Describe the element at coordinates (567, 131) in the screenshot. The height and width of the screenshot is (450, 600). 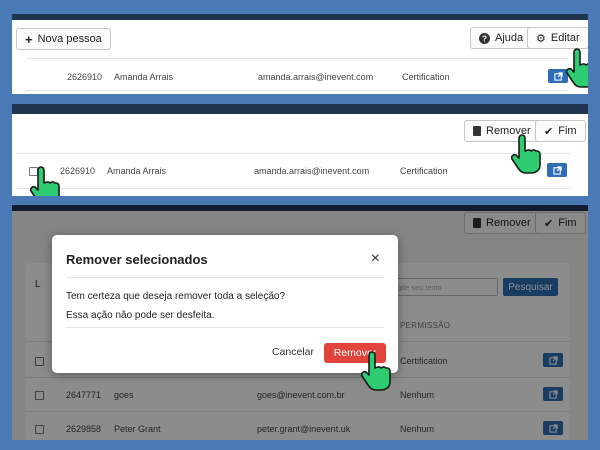
I see `done-label: Fim` at that location.